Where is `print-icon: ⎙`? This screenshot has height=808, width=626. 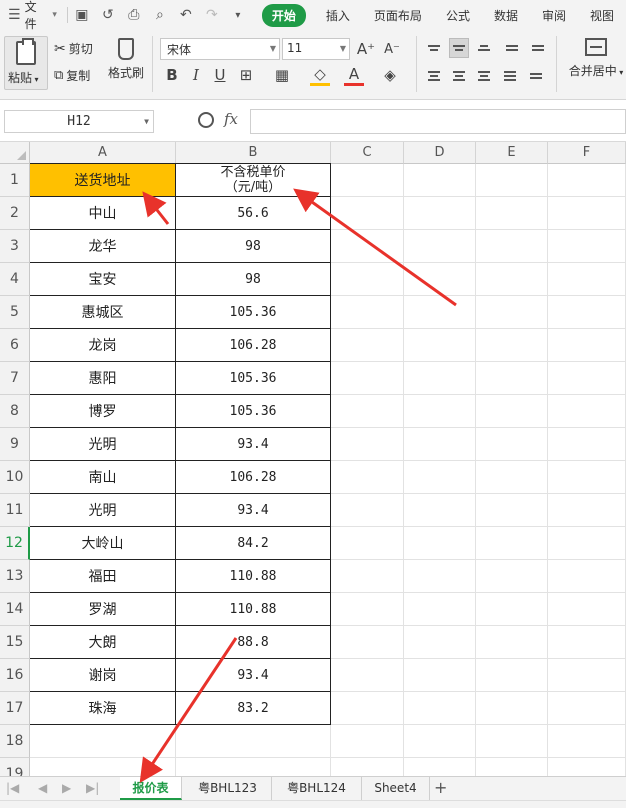 print-icon: ⎙ is located at coordinates (134, 15).